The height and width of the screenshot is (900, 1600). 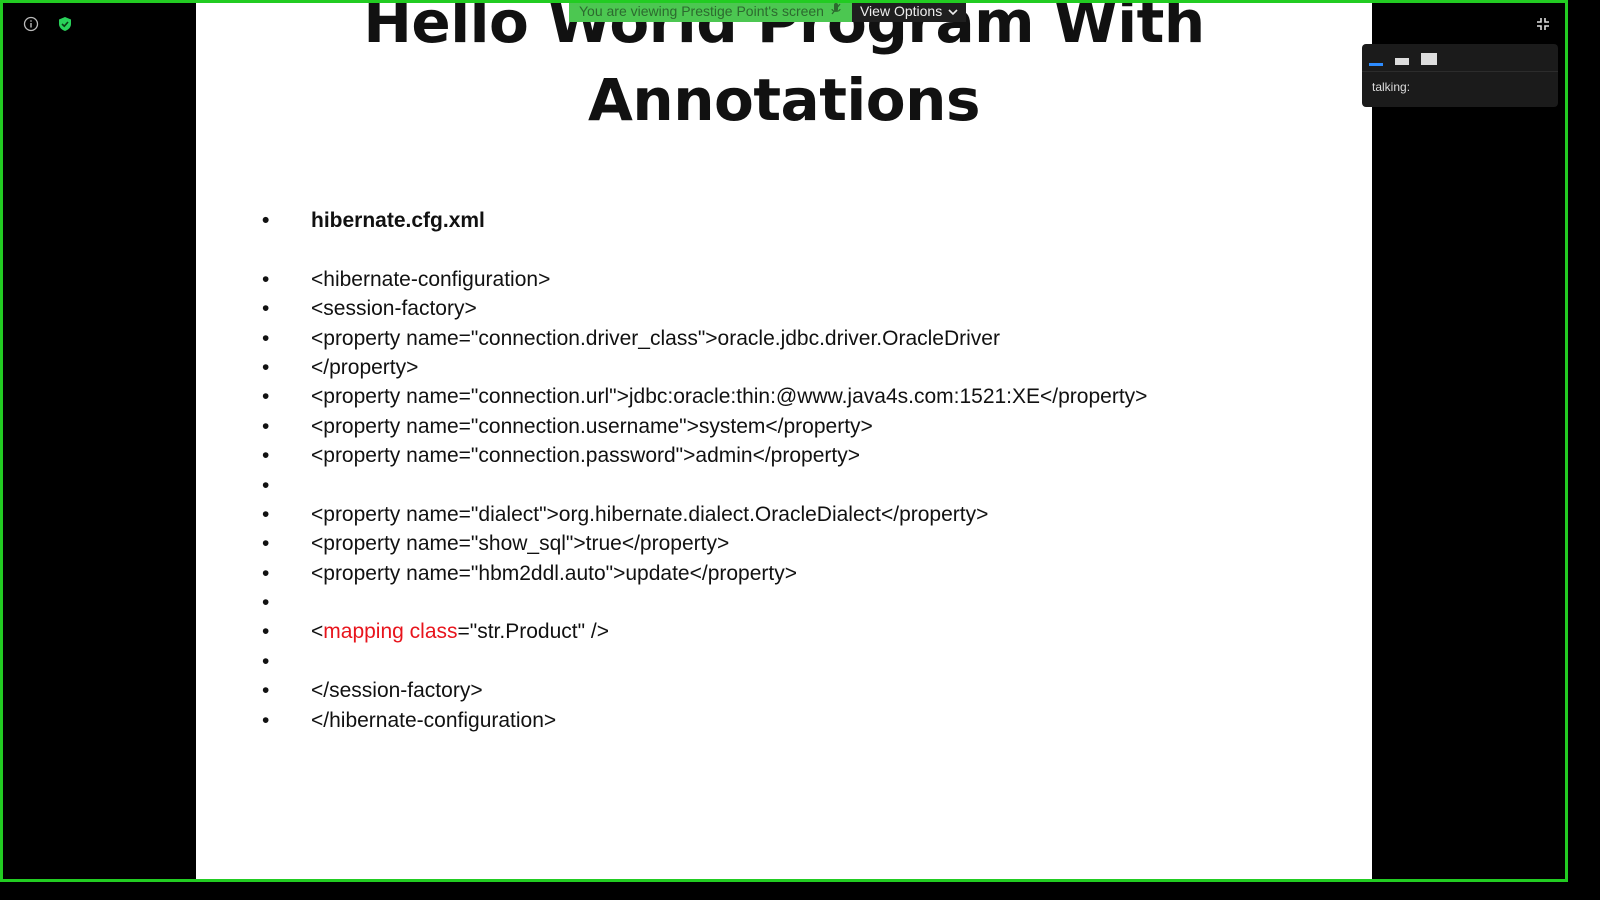 I want to click on gallery-view-icon, so click(x=1402, y=62).